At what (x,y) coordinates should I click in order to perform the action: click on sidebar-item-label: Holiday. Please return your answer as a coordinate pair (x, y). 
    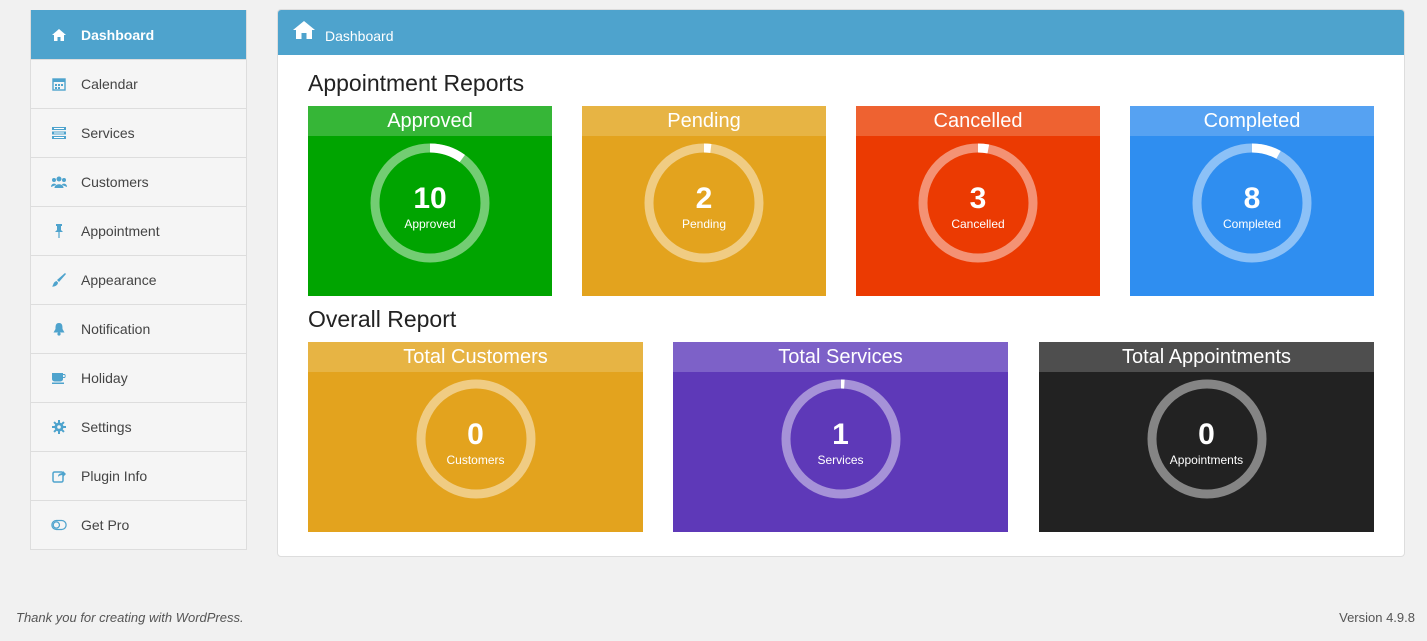
    Looking at the image, I should click on (104, 378).